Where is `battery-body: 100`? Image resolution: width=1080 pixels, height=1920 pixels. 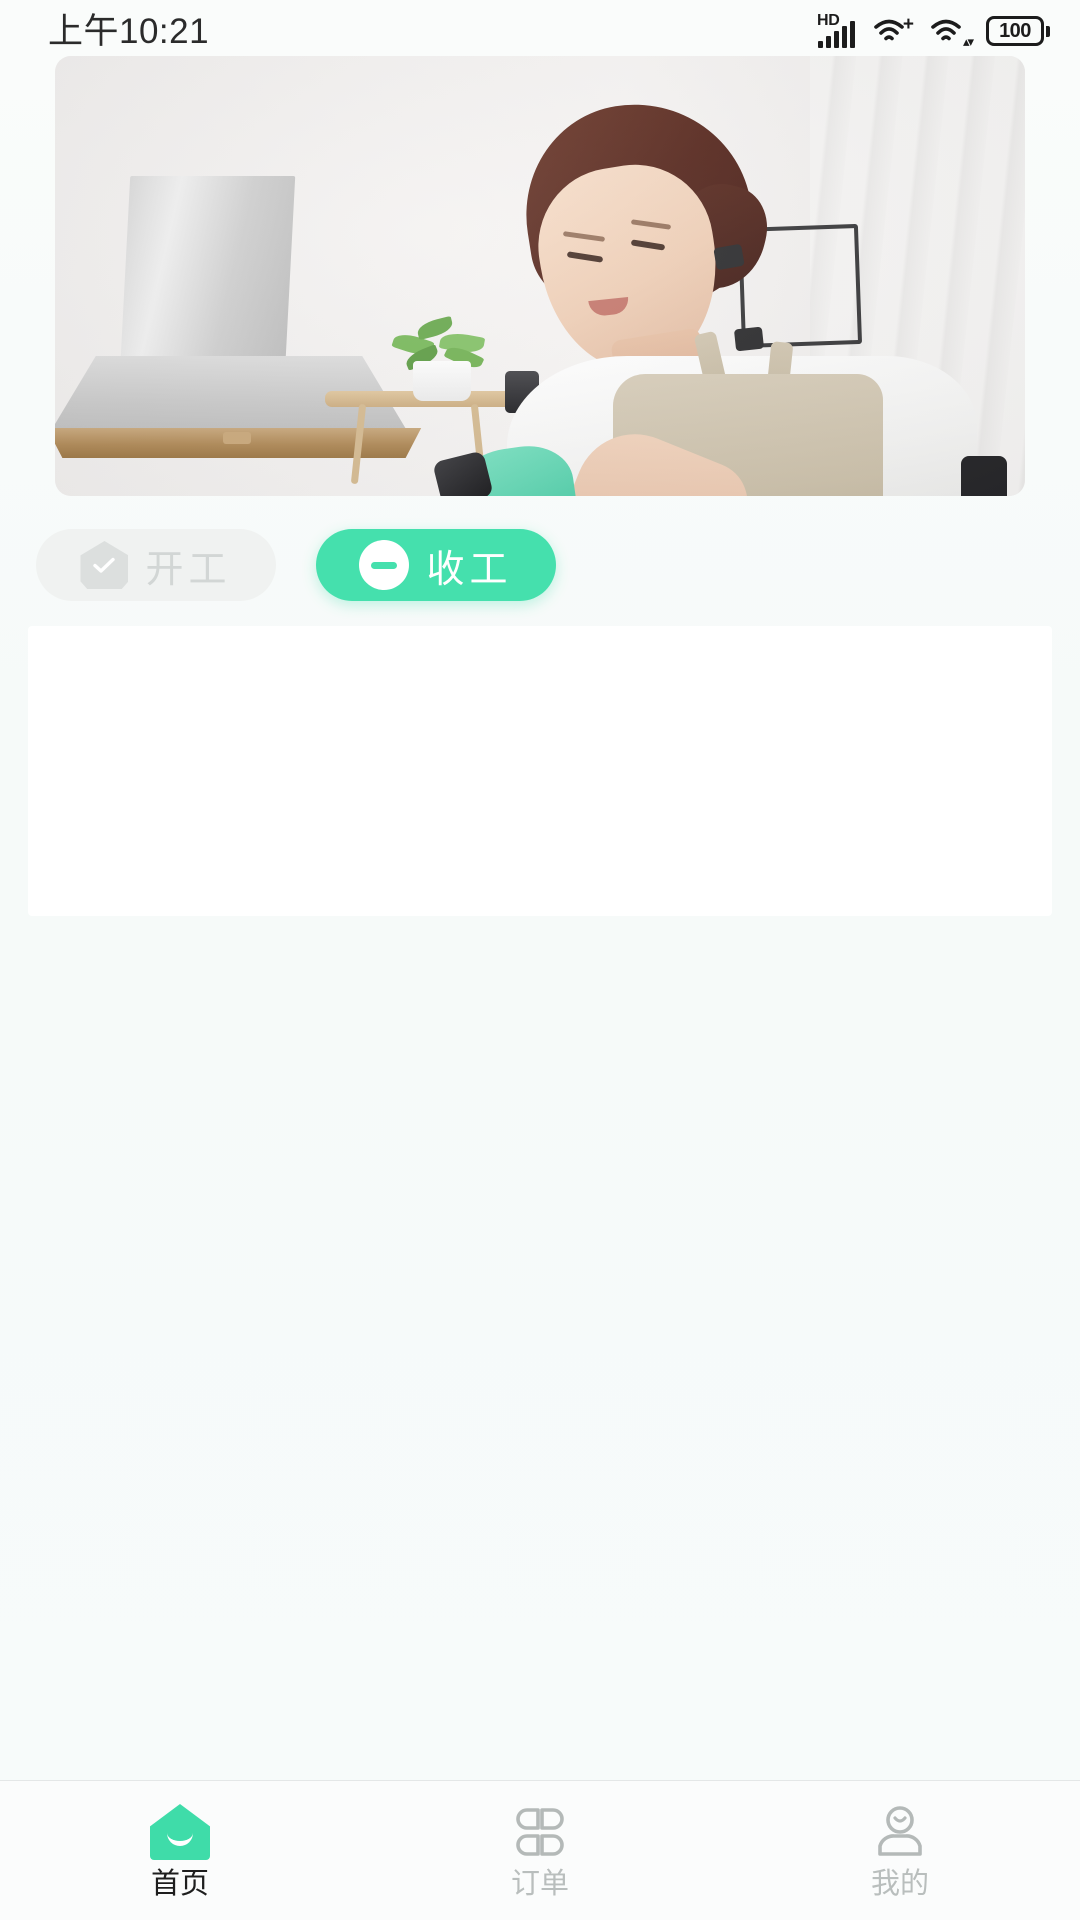 battery-body: 100 is located at coordinates (1015, 31).